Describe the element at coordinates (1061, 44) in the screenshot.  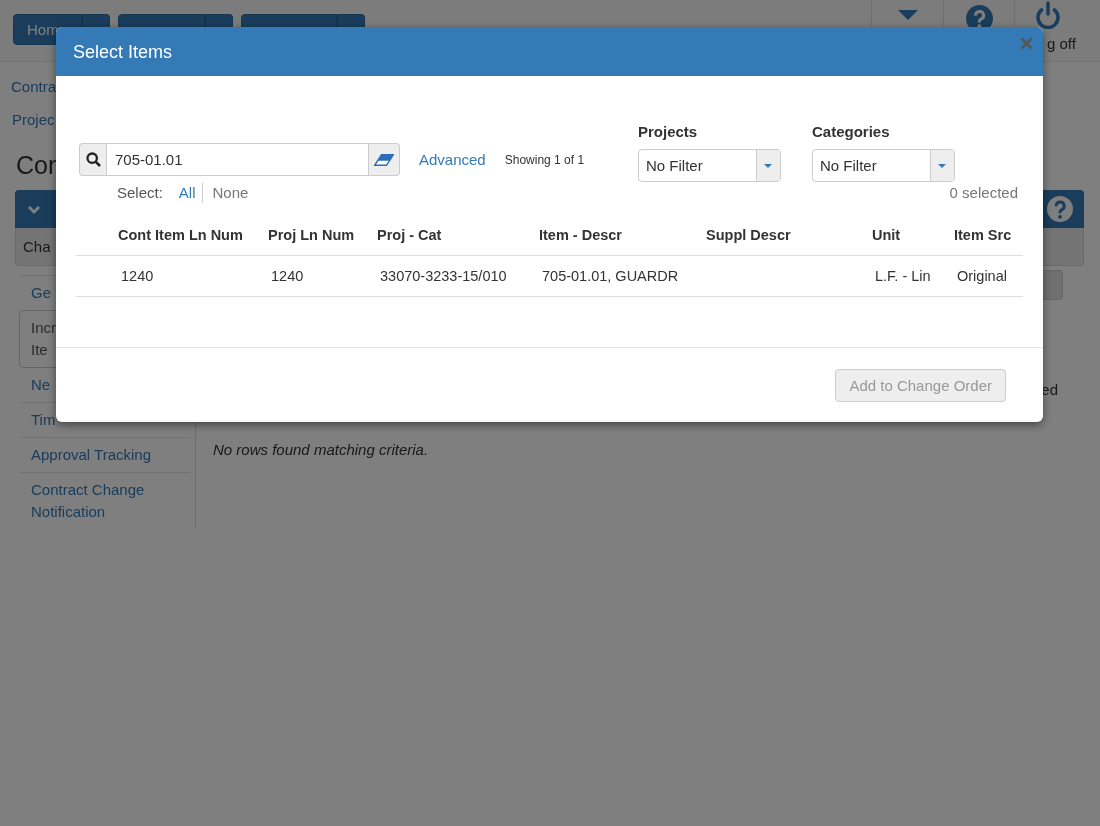
I see `nav-item-label: g off` at that location.